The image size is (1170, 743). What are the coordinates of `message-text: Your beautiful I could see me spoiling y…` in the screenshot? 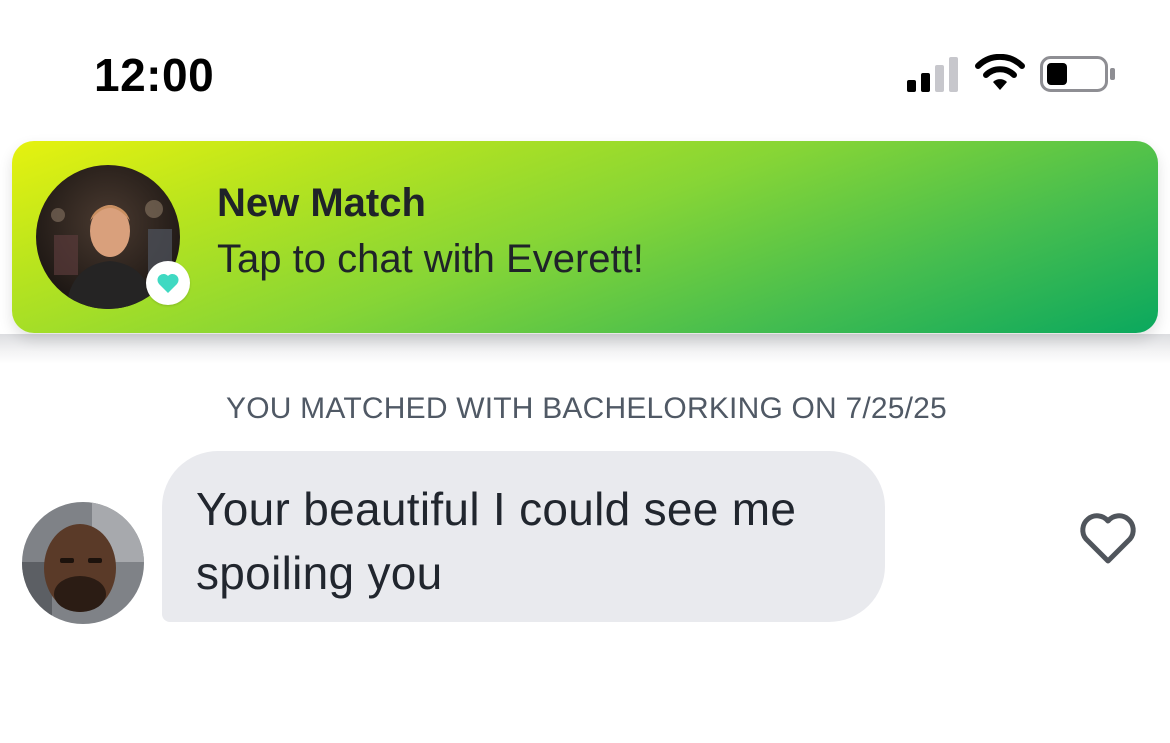 It's located at (496, 541).